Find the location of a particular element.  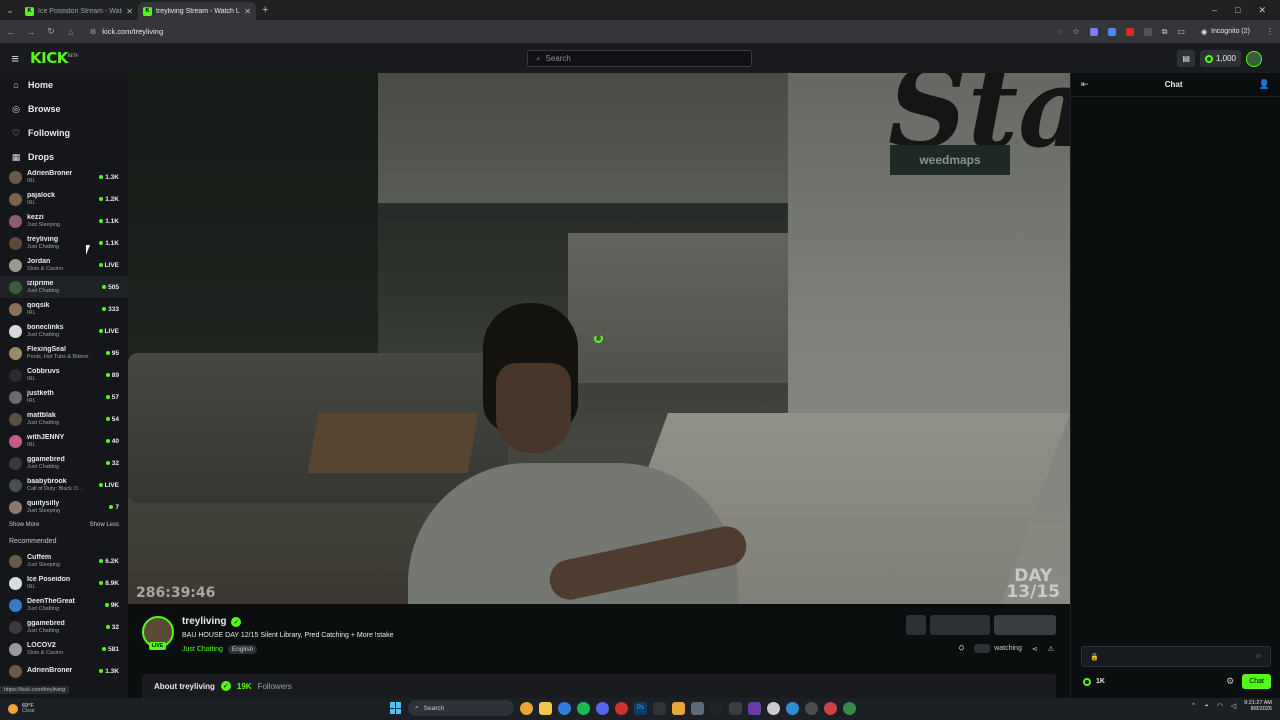

menu-icon: ≡ is located at coordinates (15, 58).